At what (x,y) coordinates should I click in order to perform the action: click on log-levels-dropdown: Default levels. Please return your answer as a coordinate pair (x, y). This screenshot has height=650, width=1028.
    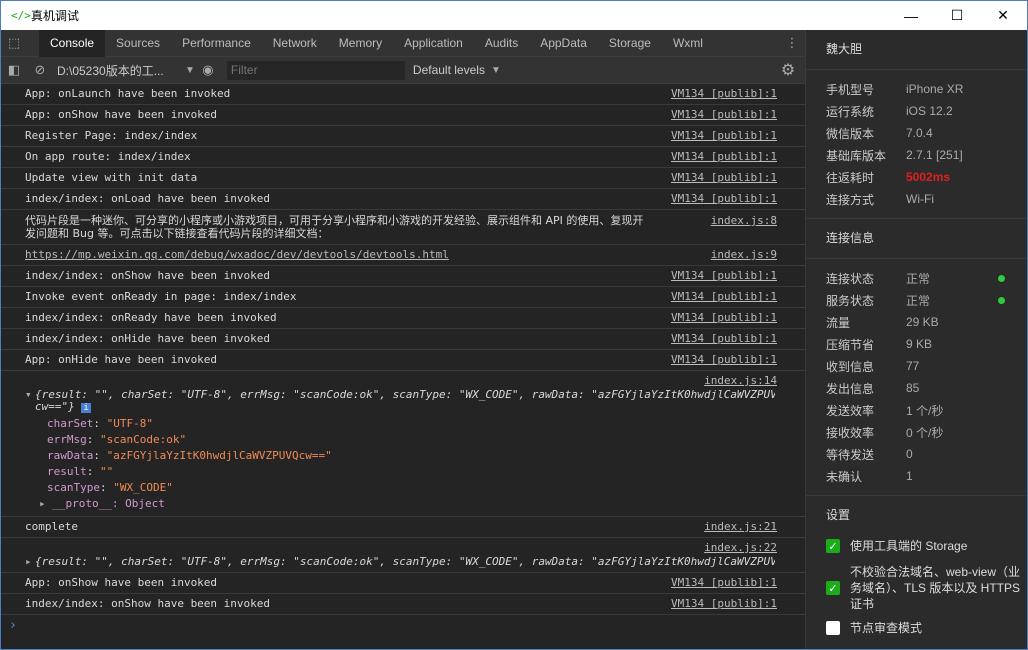
    Looking at the image, I should click on (449, 70).